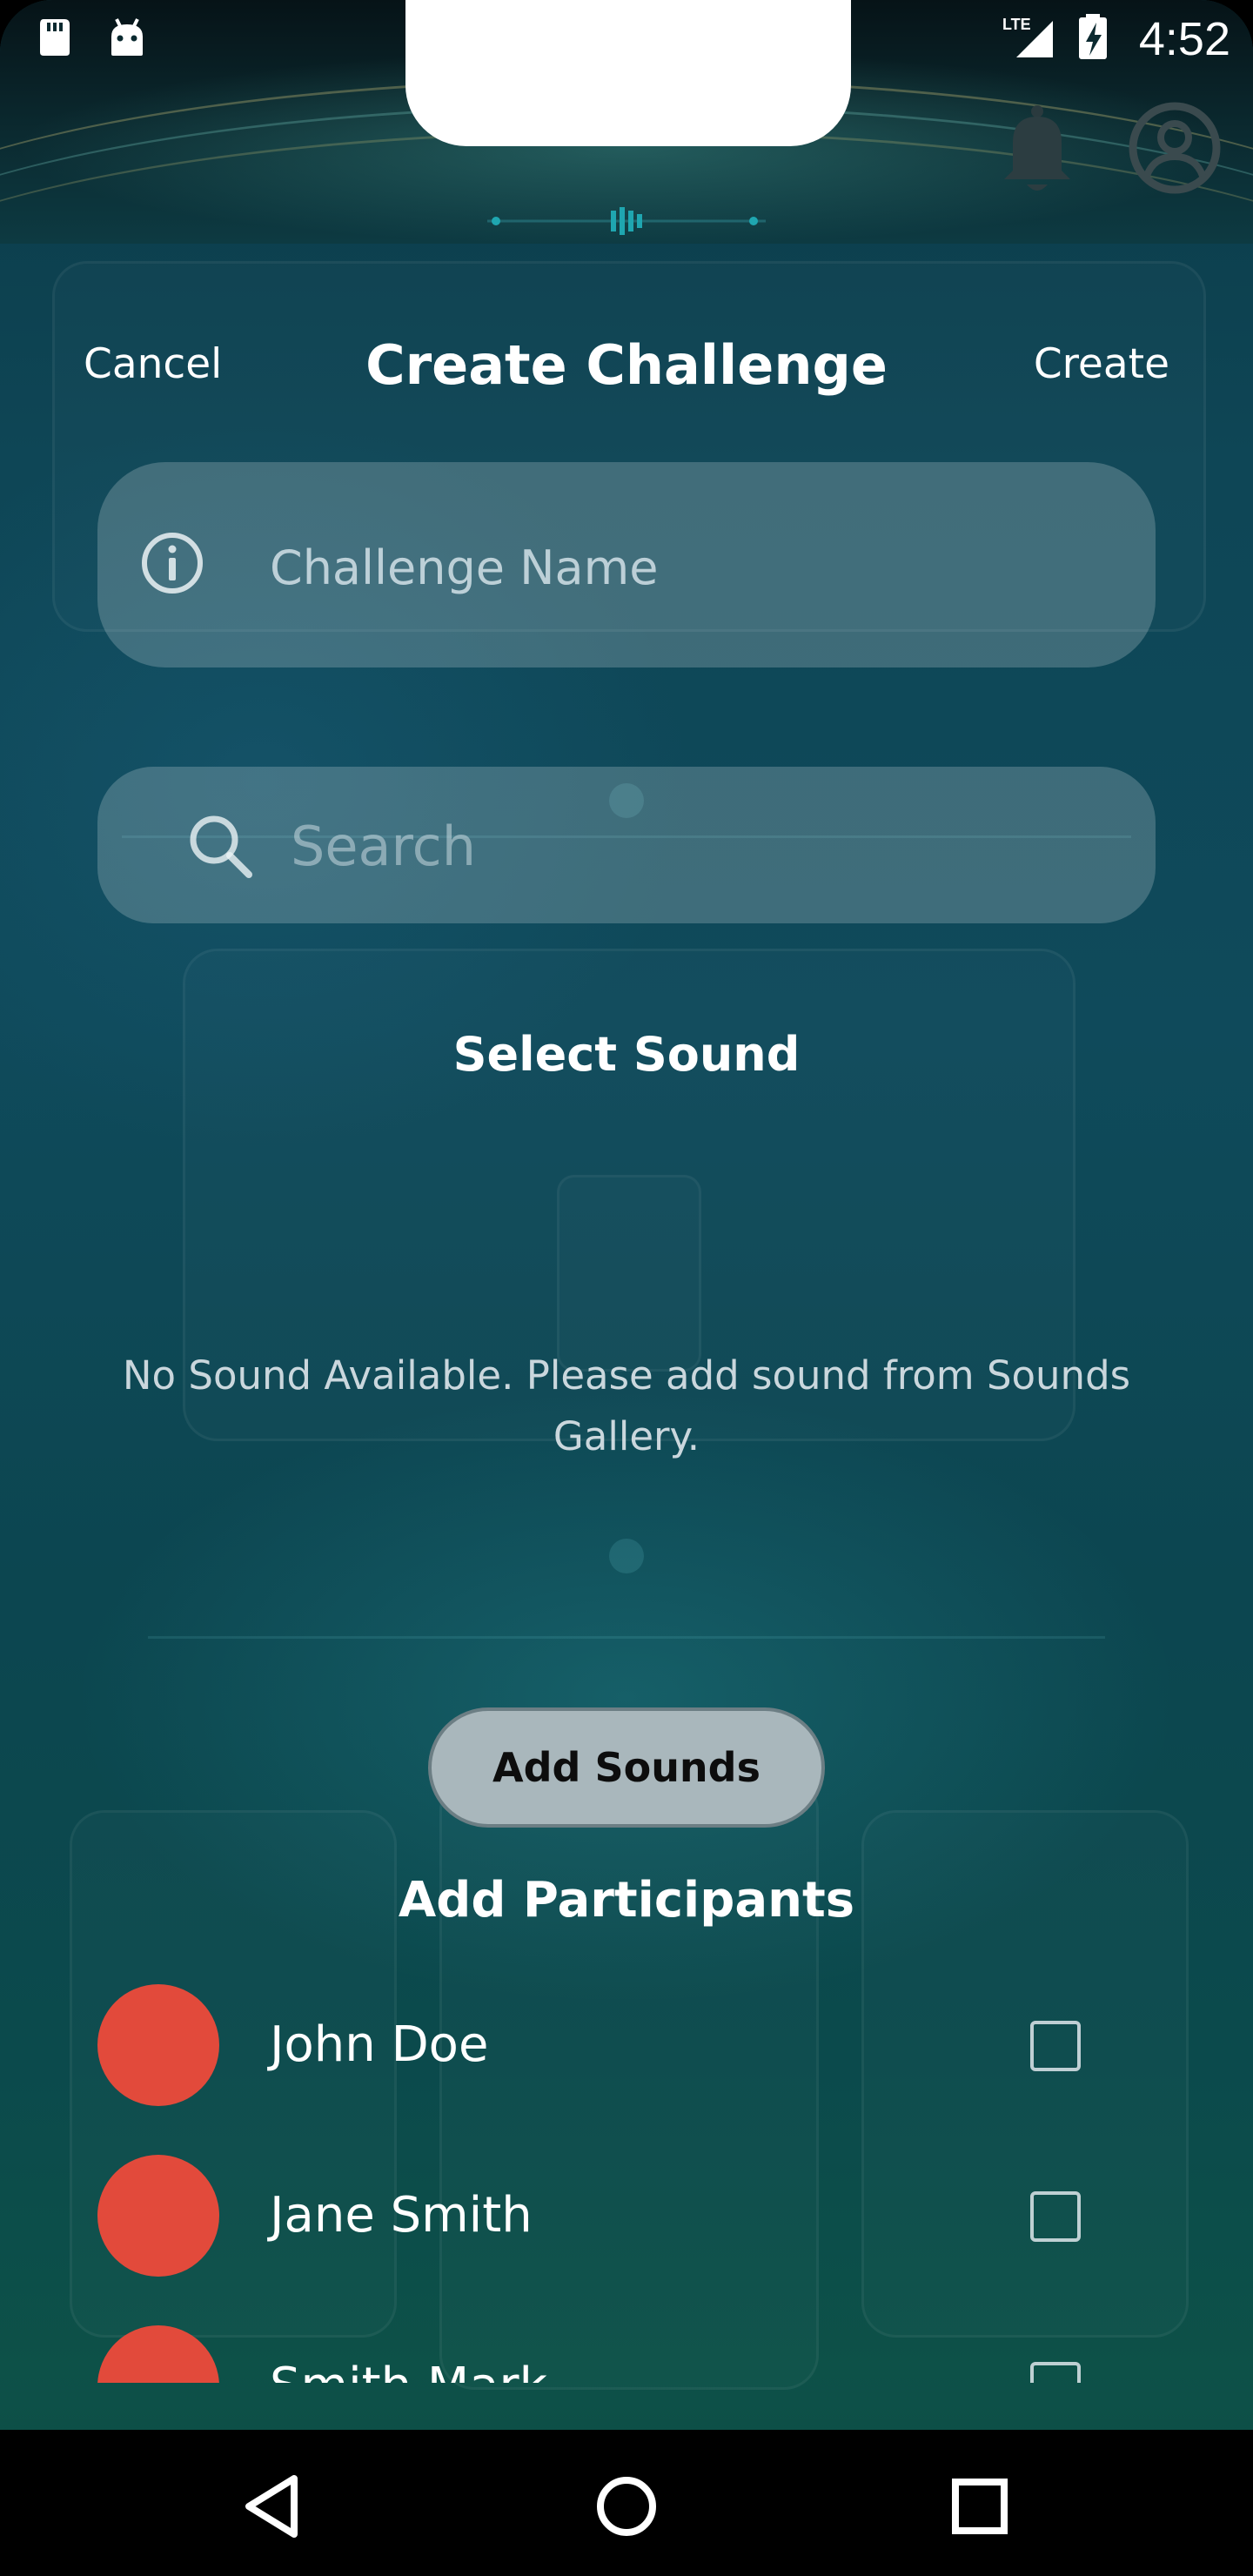 The height and width of the screenshot is (2576, 1253). I want to click on system-nav-bar, so click(626, 2503).